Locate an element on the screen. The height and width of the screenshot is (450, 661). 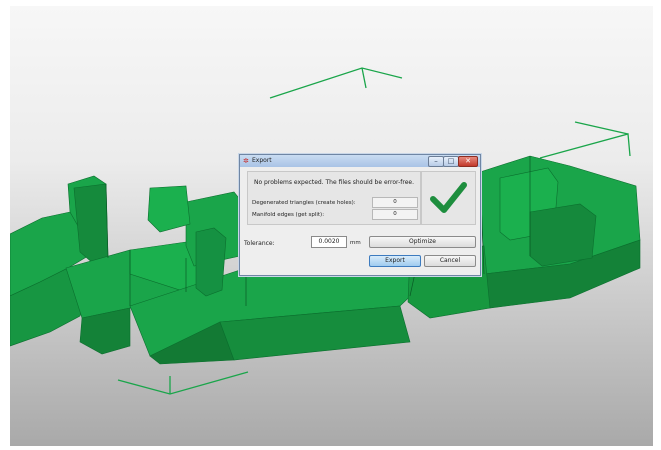
checkmark-icon is located at coordinates (448, 197).